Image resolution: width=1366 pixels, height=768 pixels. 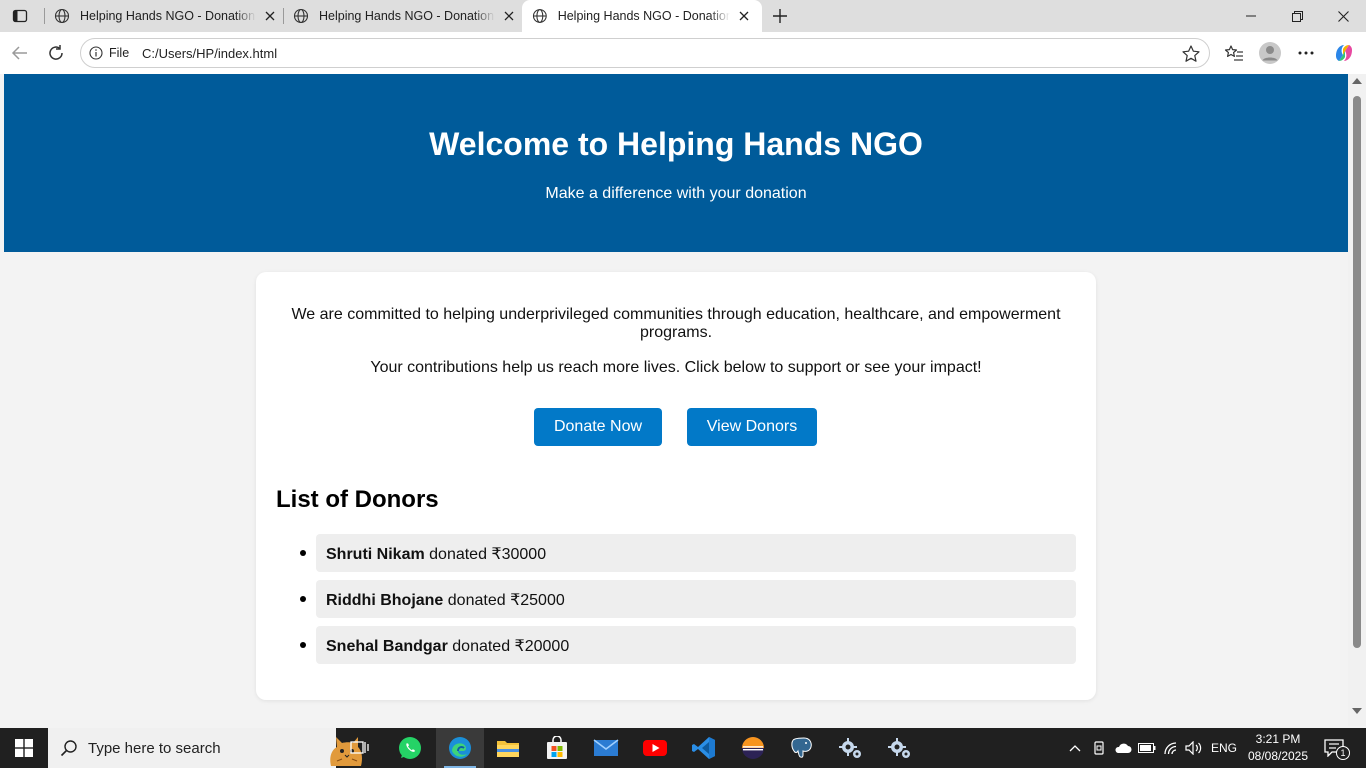 I want to click on settings-taskbar-button, so click(x=851, y=748).